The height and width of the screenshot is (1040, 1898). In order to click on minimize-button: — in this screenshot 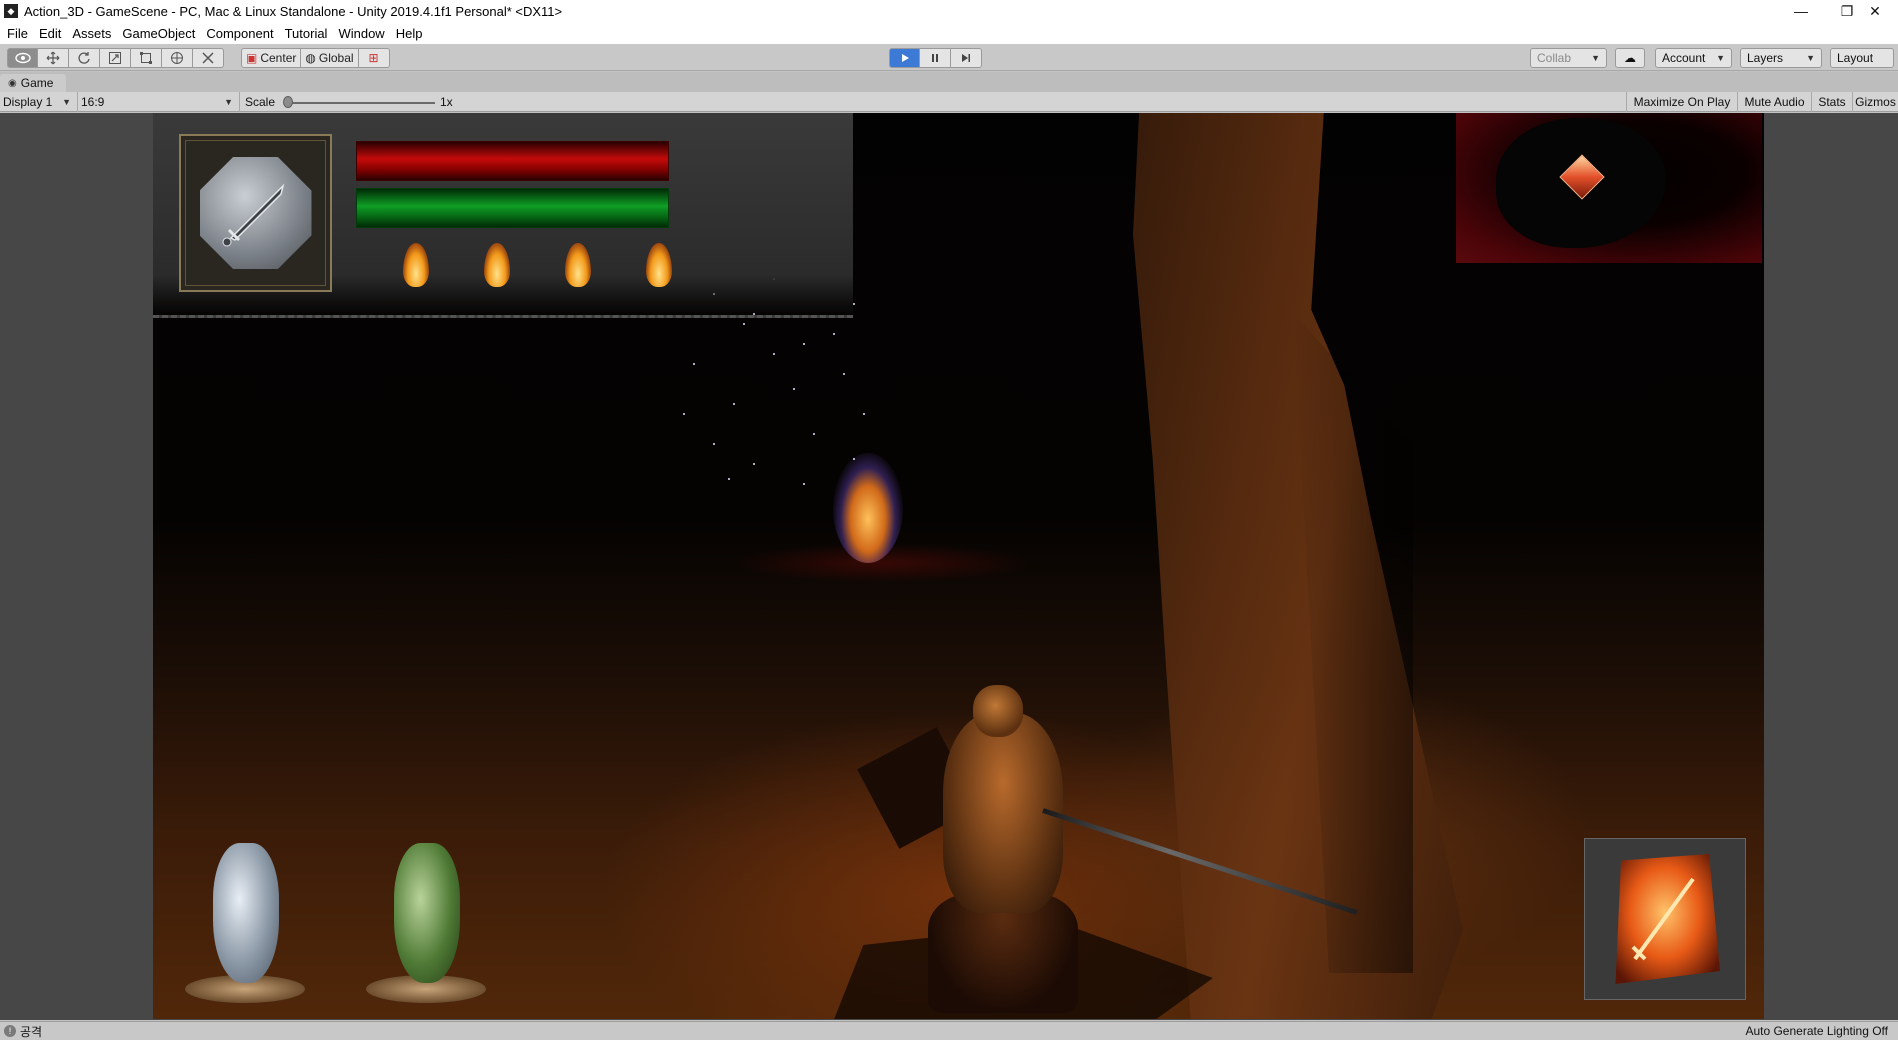, I will do `click(1801, 11)`.